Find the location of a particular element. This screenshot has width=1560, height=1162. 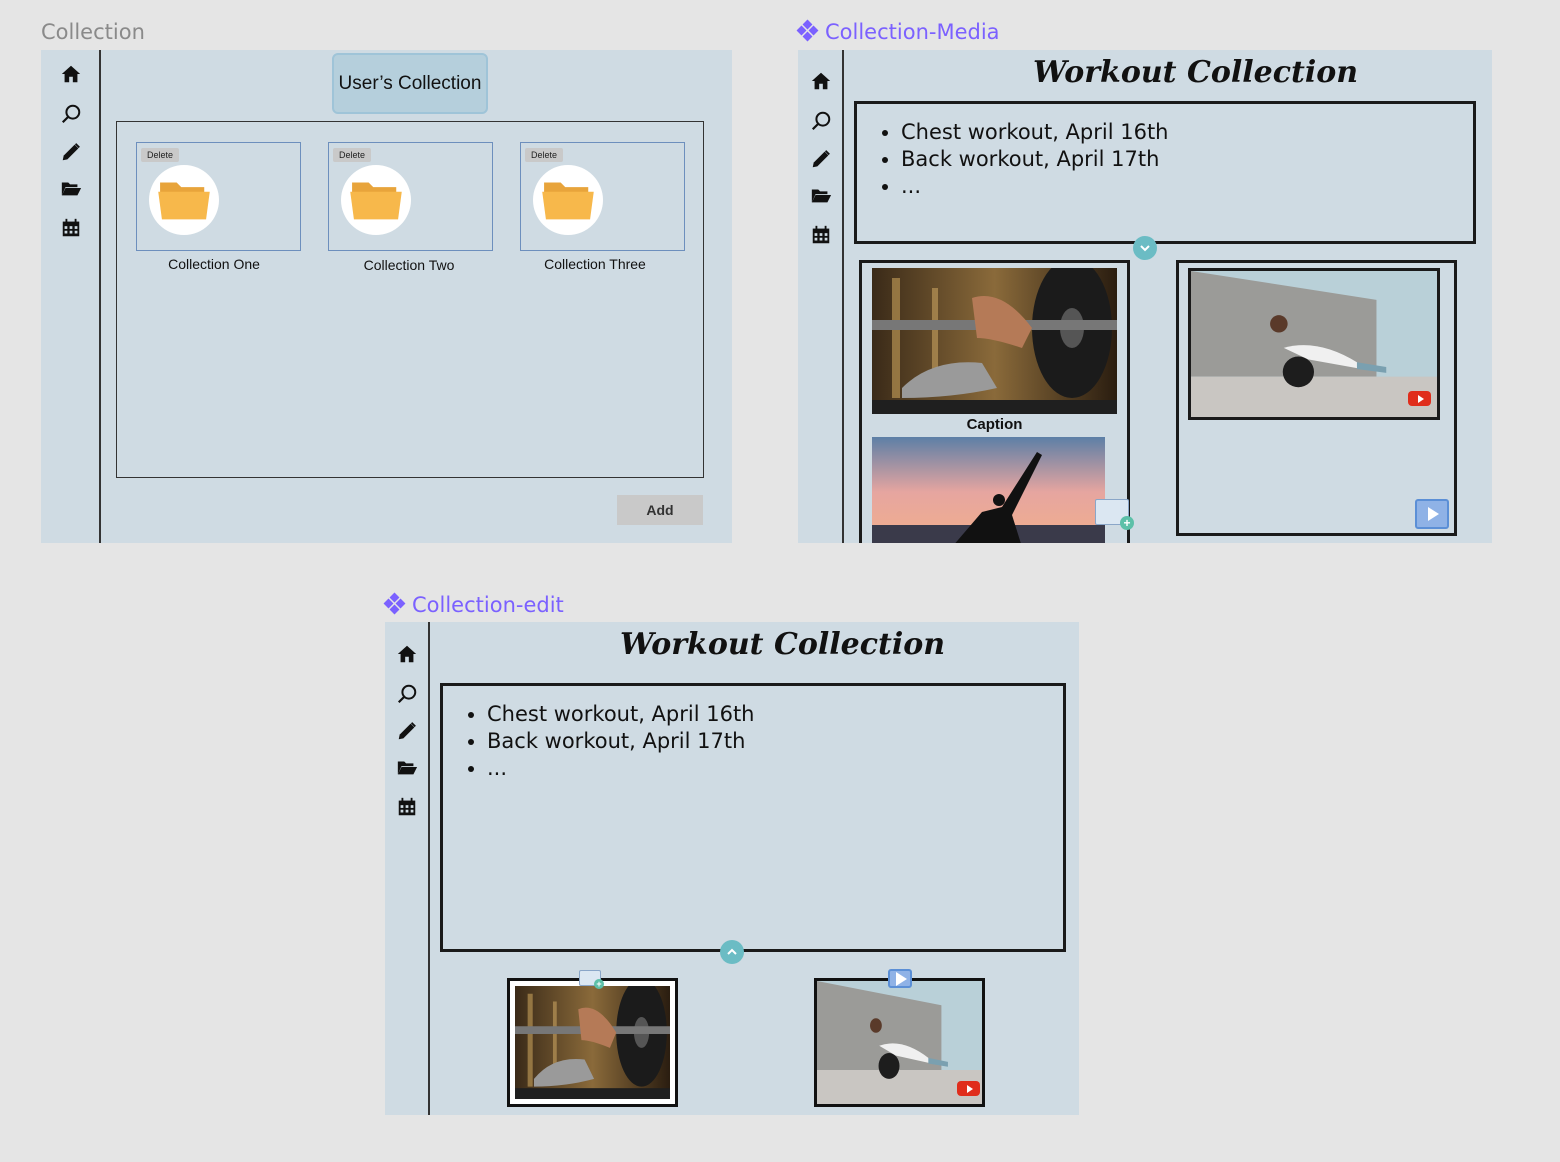

weightlifting-photo is located at coordinates (994, 341).